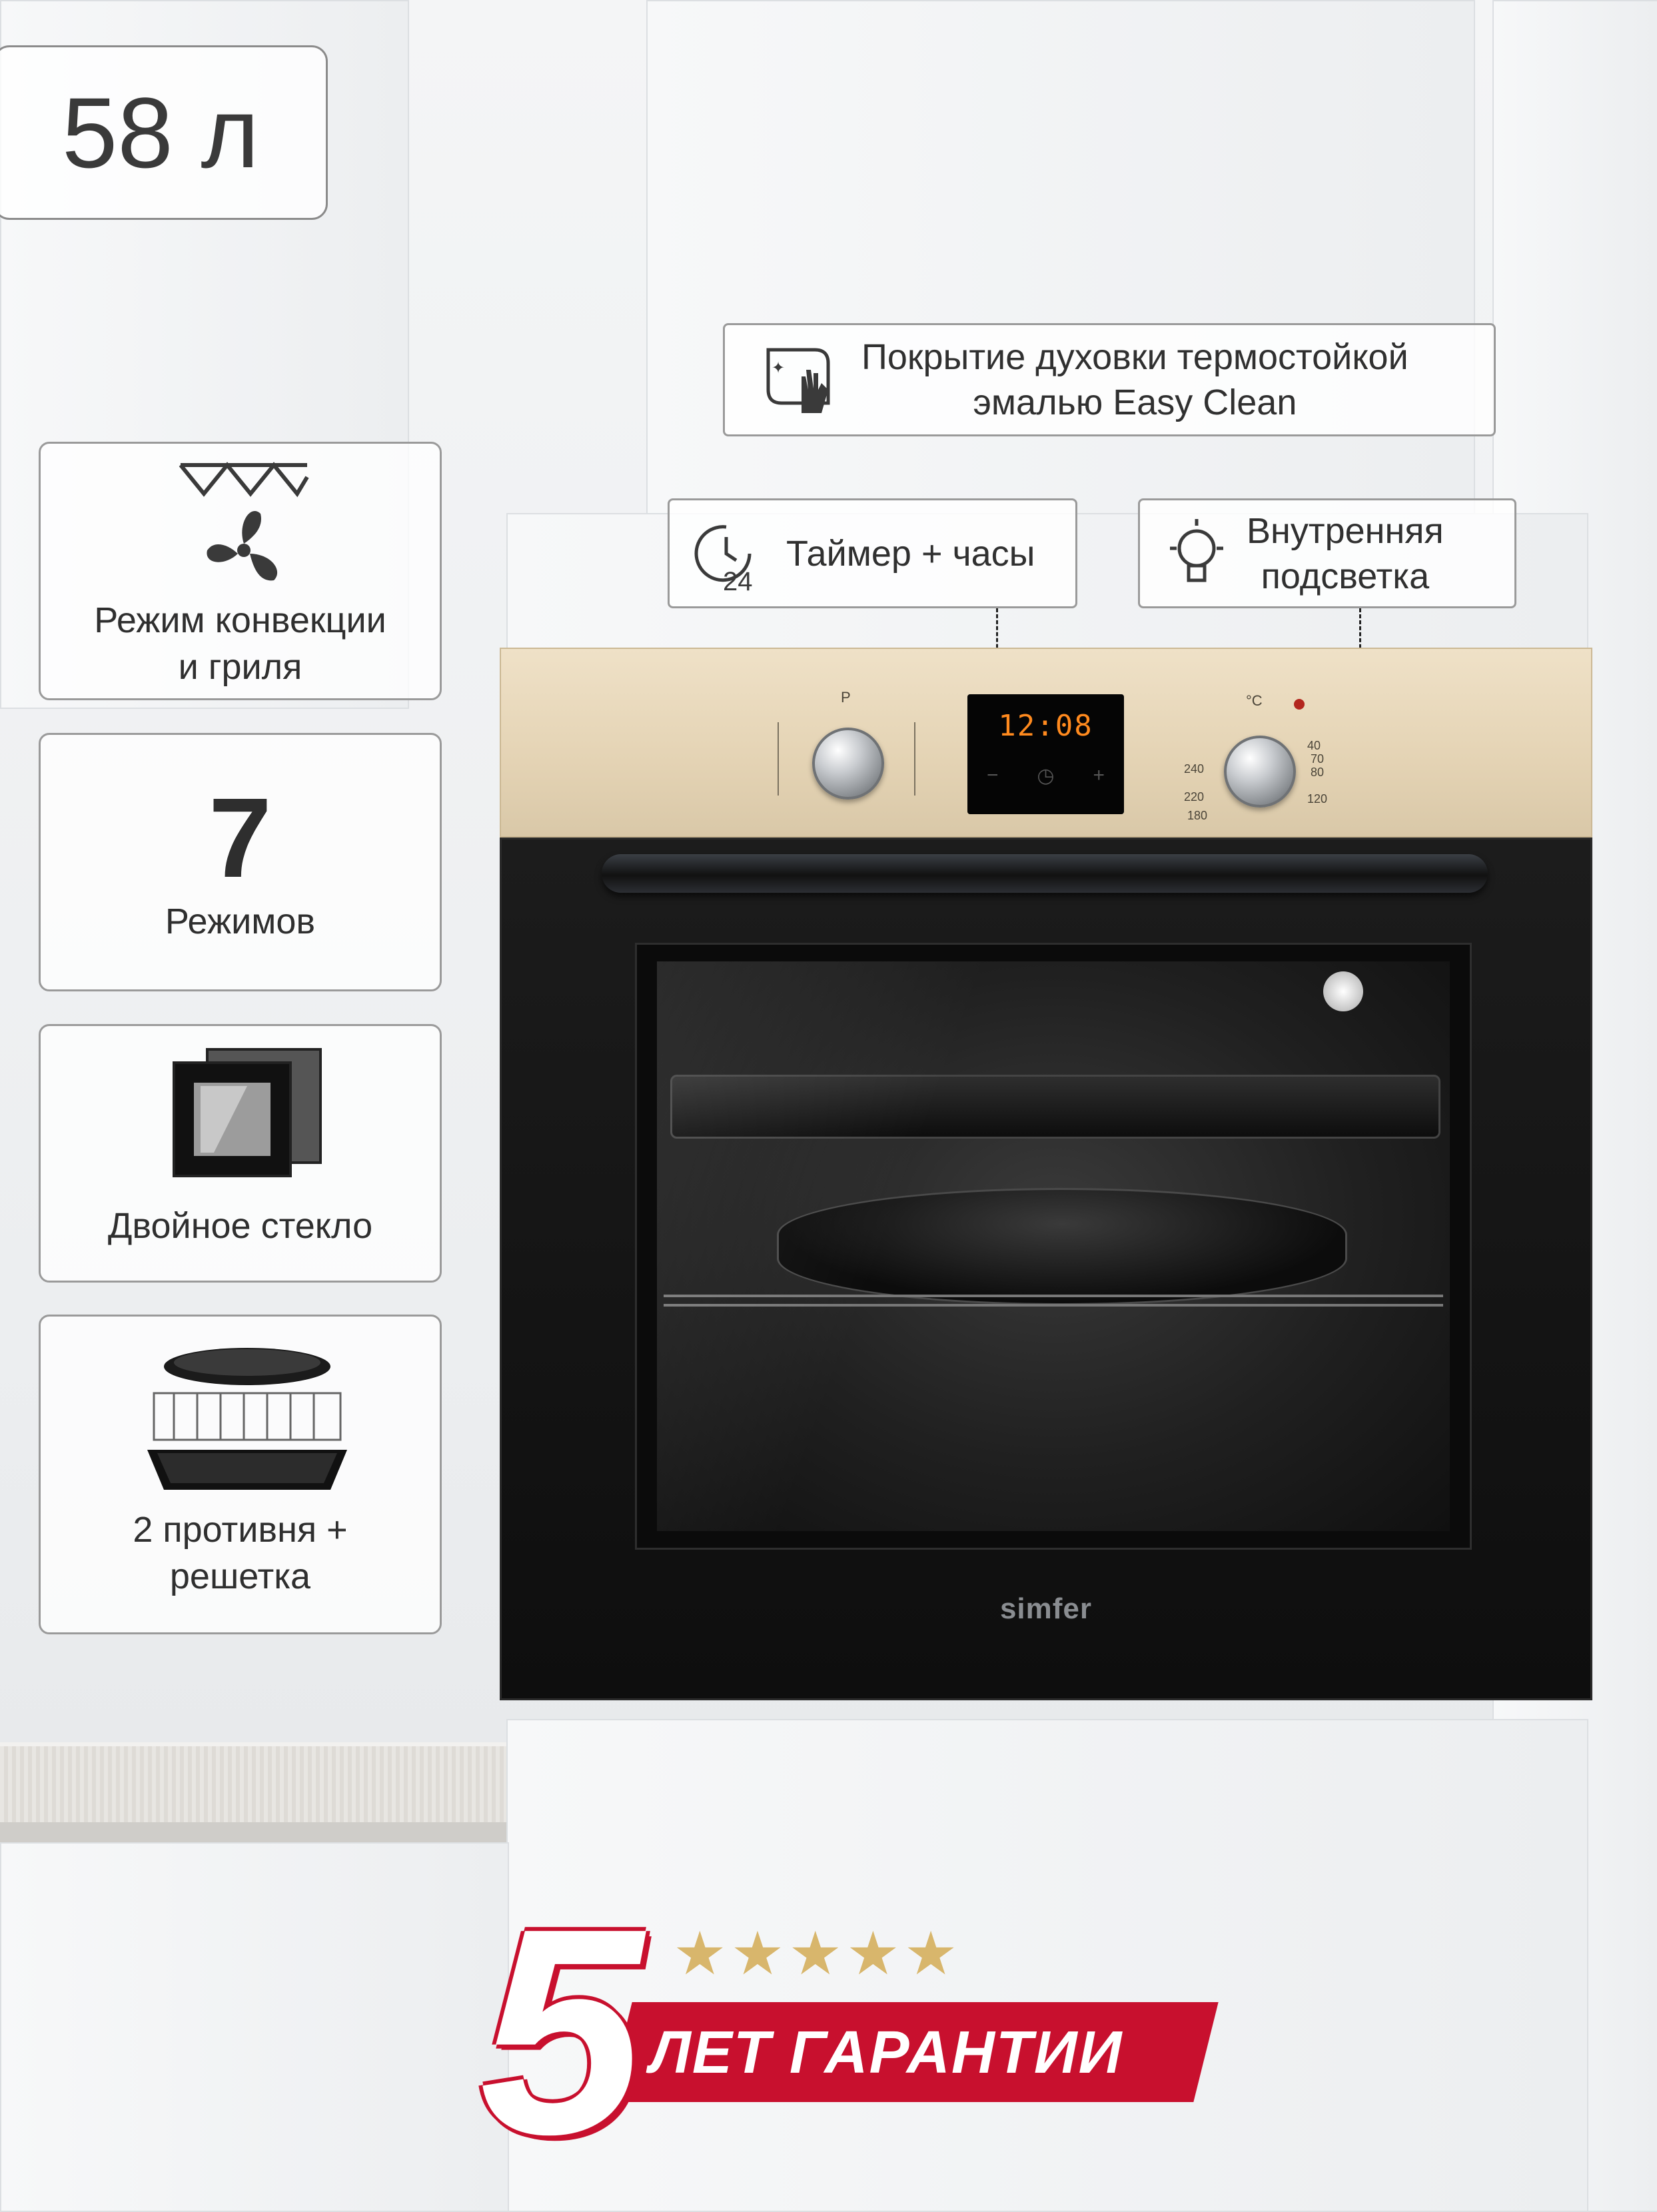 This screenshot has height=2212, width=1657. Describe the element at coordinates (1046, 1608) in the screenshot. I see `brand-logo: simfer` at that location.